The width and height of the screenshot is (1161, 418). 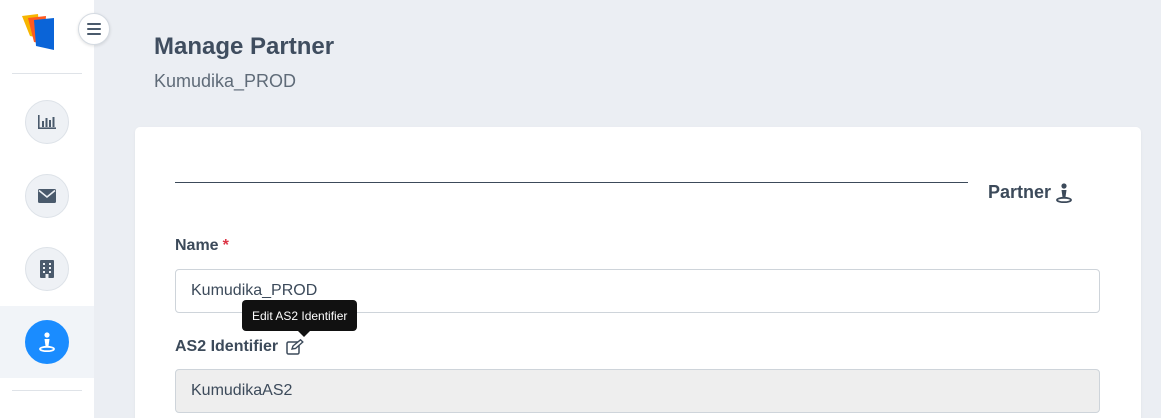 I want to click on as2-identifier-field-label: AS2 Identifier, so click(x=239, y=347).